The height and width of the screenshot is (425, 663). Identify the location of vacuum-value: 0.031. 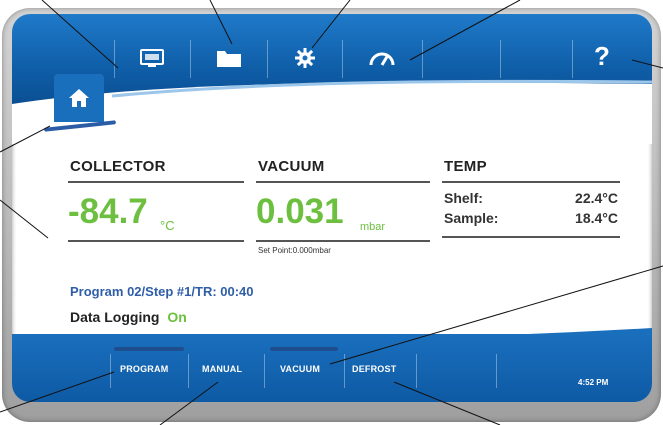
(300, 211).